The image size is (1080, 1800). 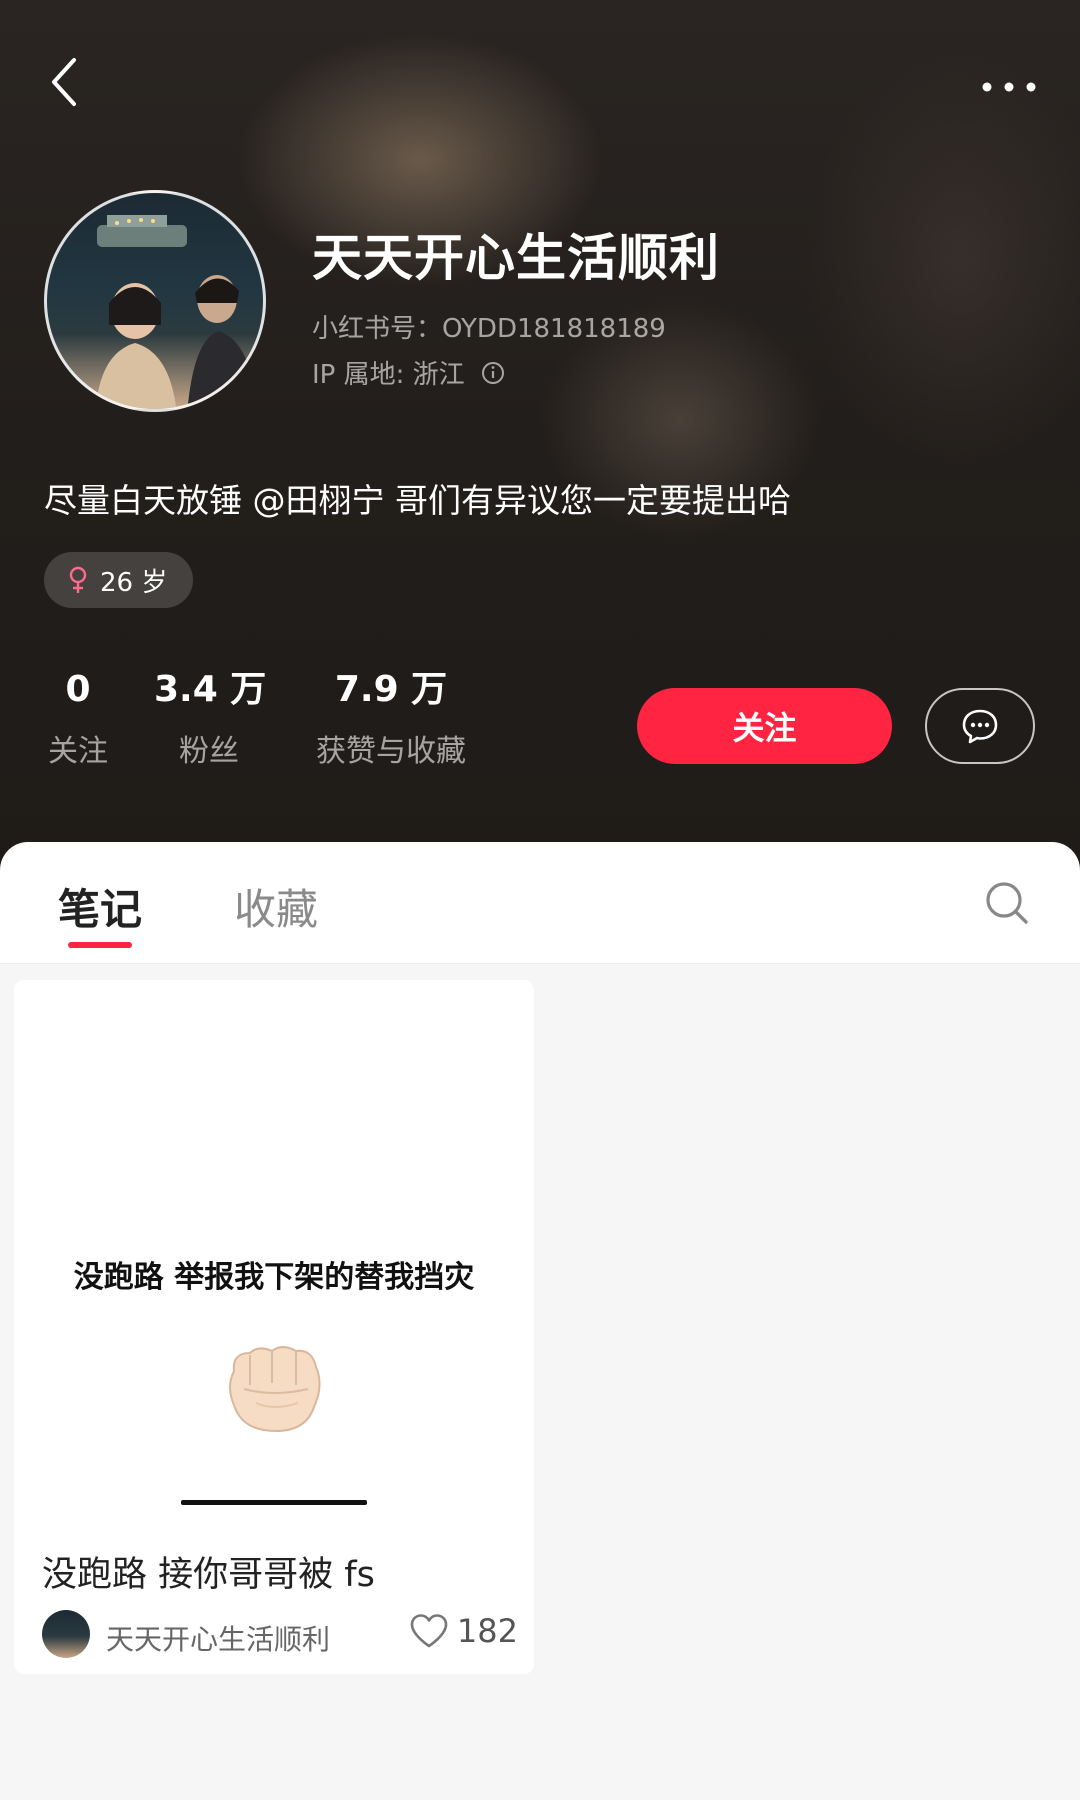 I want to click on more-options-button, so click(x=1009, y=87).